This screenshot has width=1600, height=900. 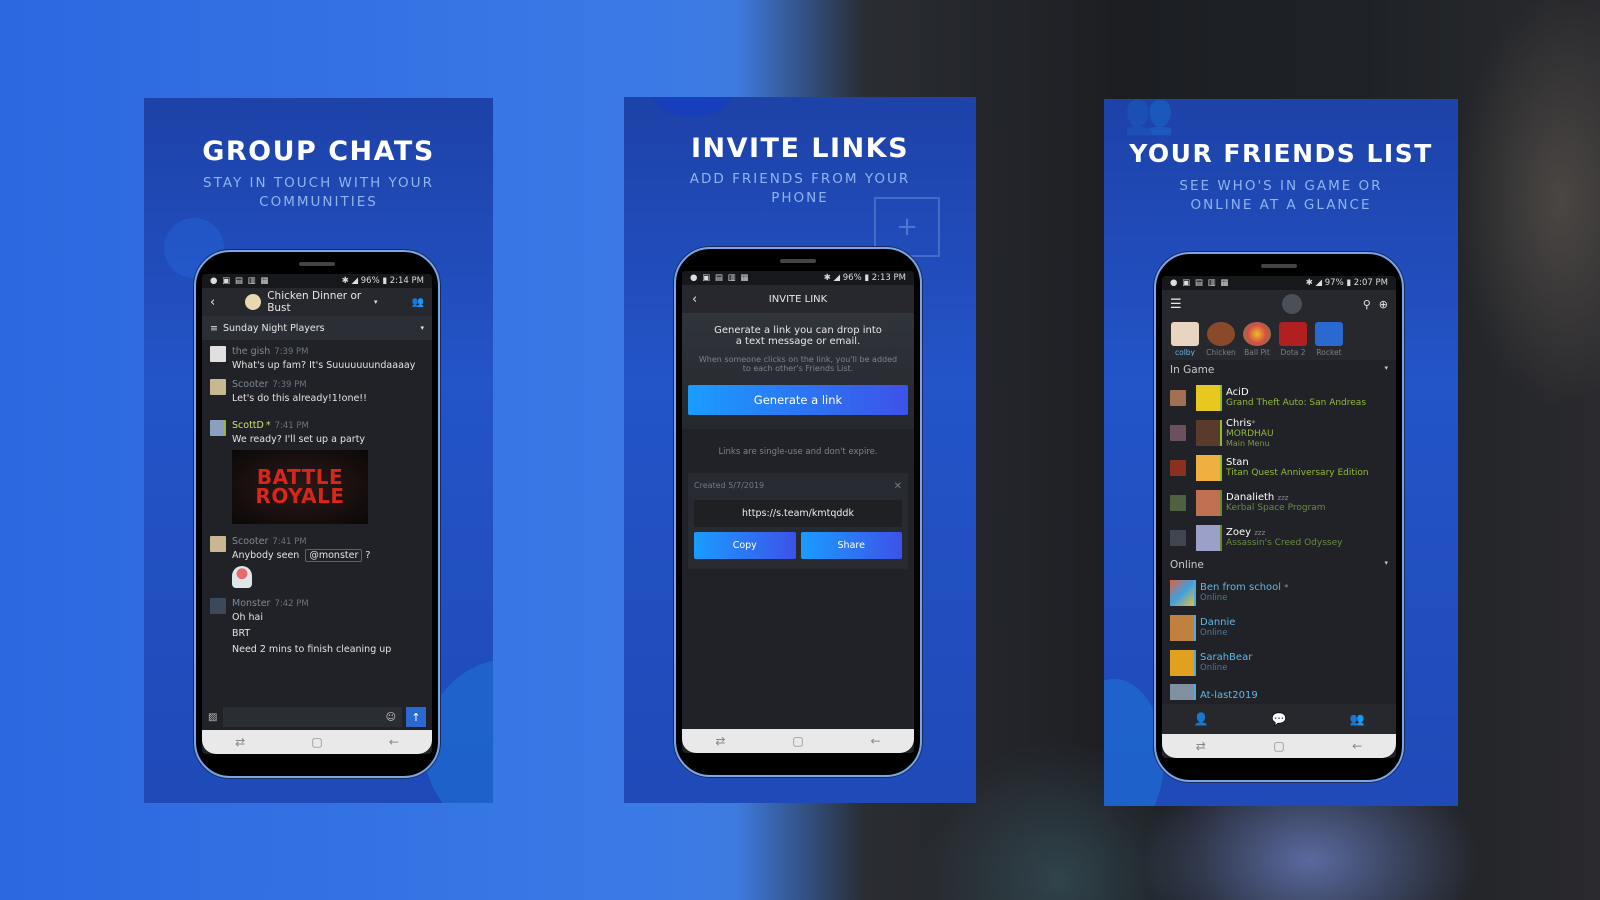 What do you see at coordinates (1279, 662) in the screenshot?
I see `friend-row: SarahBear Online` at bounding box center [1279, 662].